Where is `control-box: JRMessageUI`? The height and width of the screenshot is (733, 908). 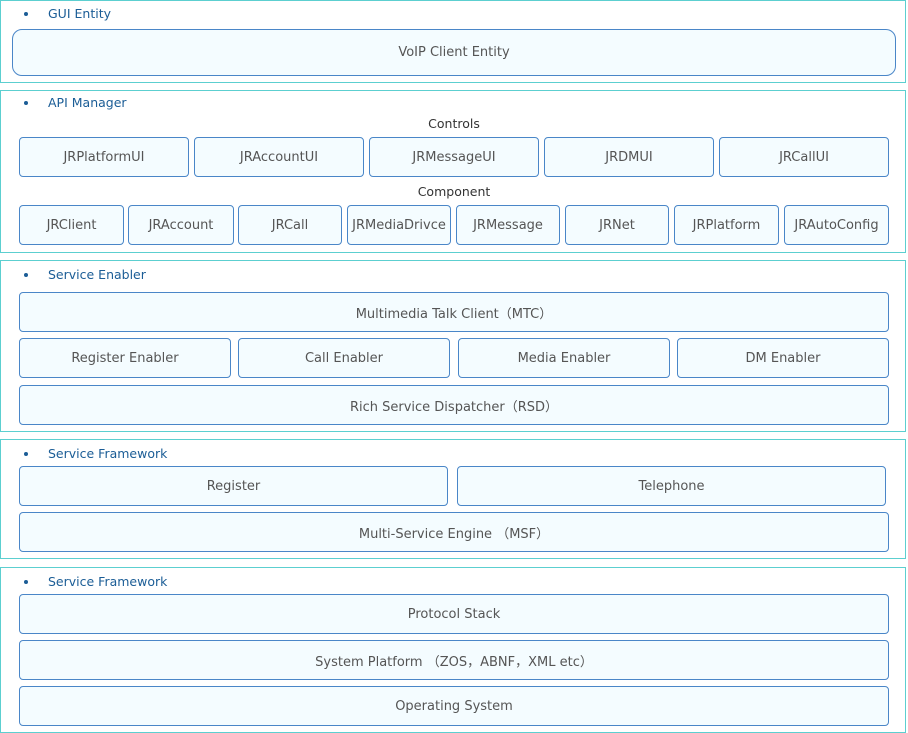
control-box: JRMessageUI is located at coordinates (454, 157).